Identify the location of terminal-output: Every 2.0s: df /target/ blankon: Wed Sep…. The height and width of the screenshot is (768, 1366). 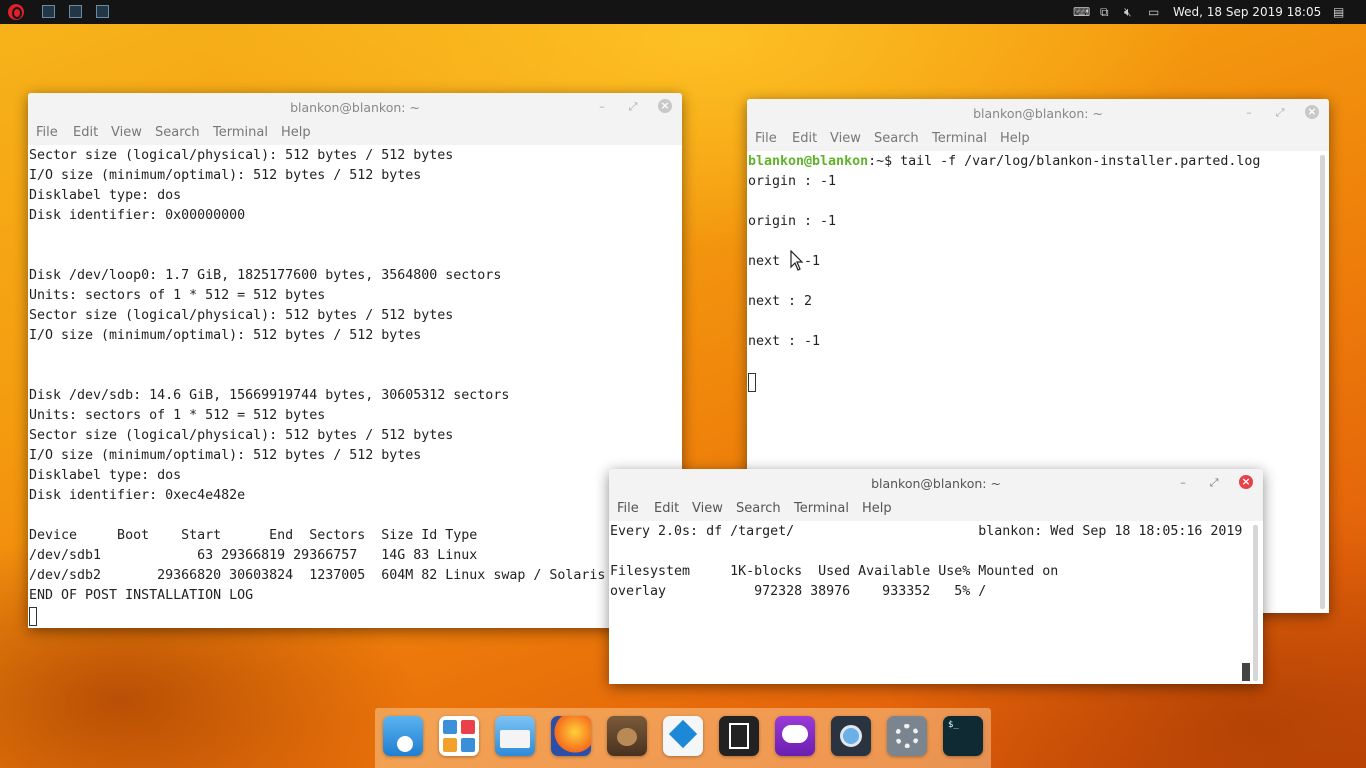
(936, 602).